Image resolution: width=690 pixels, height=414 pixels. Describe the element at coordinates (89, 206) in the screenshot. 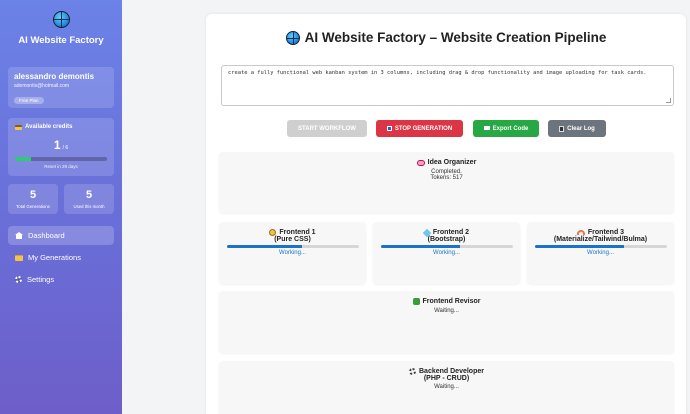

I see `stat-label: Used this month` at that location.